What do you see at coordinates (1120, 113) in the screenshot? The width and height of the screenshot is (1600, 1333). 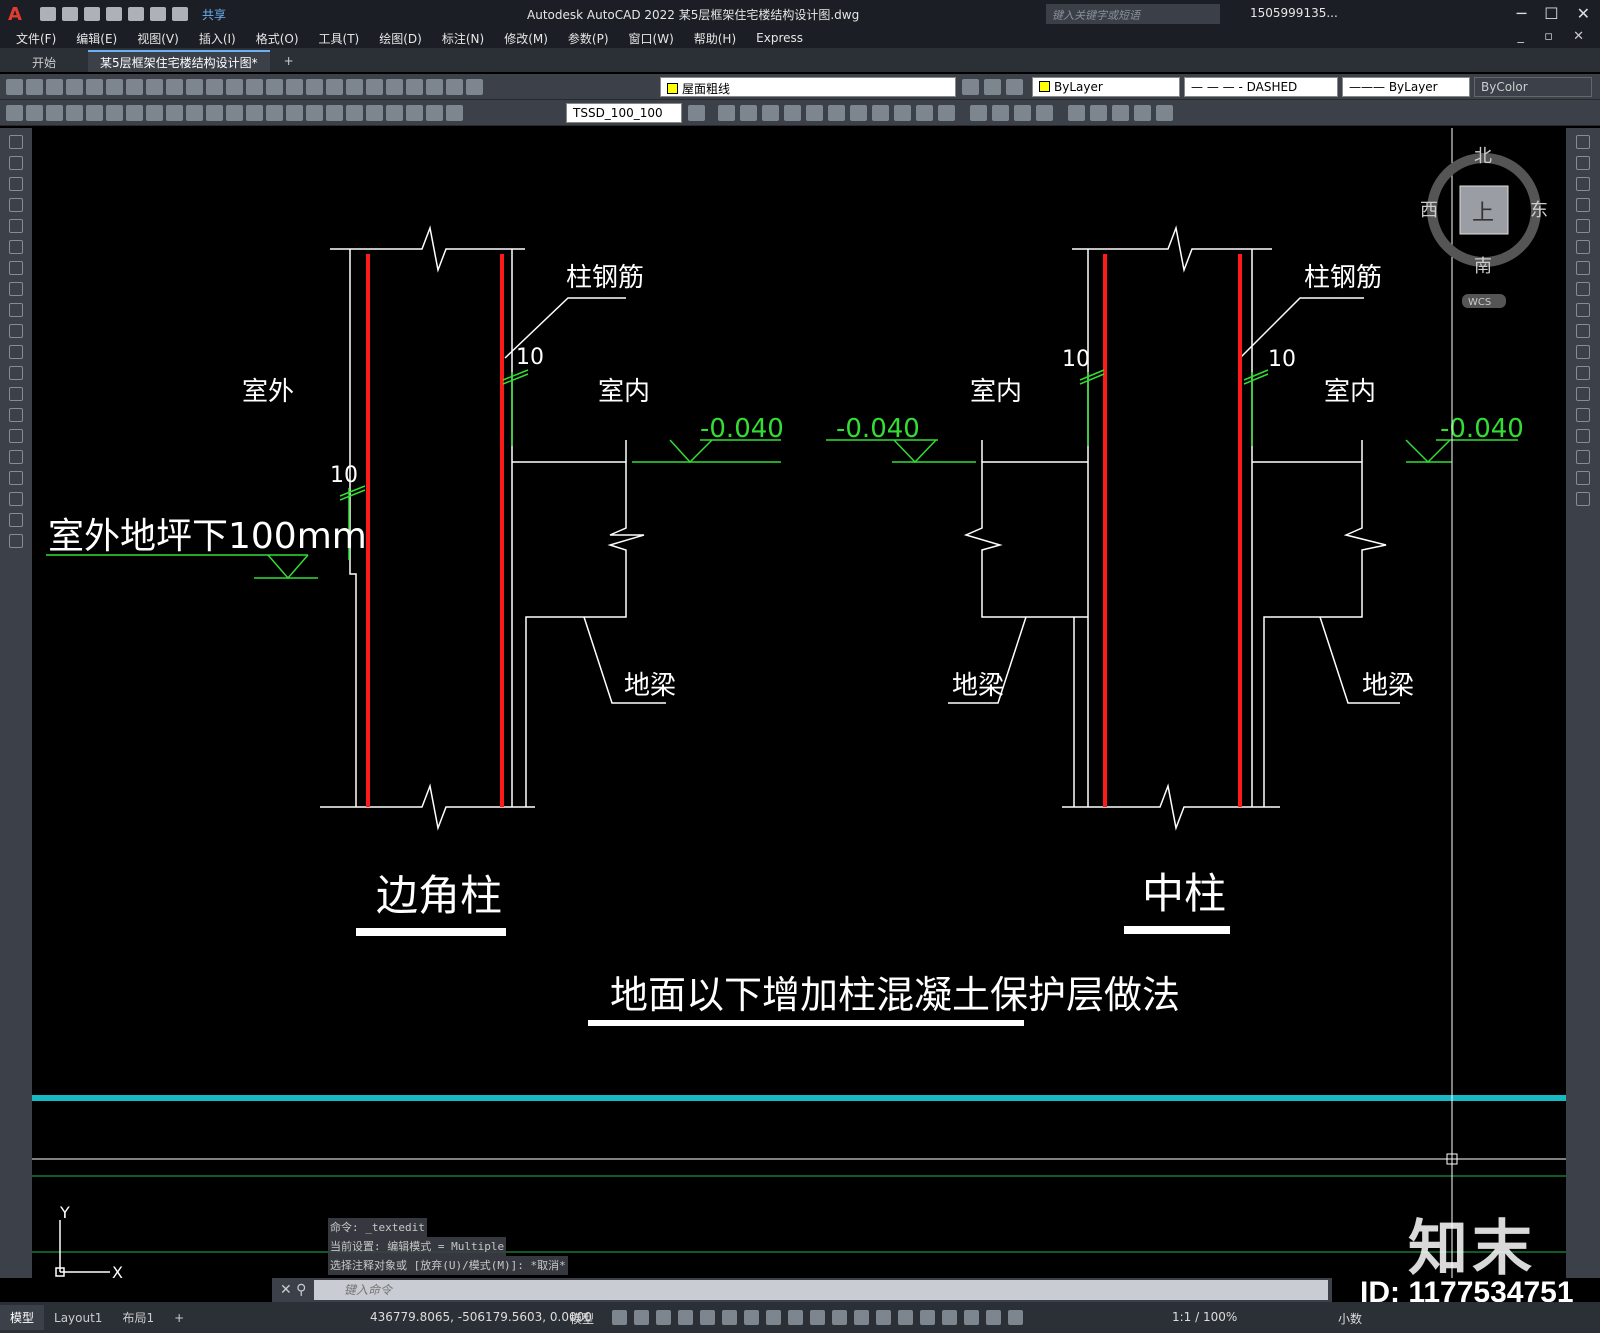 I see `ucs-origin-icon` at bounding box center [1120, 113].